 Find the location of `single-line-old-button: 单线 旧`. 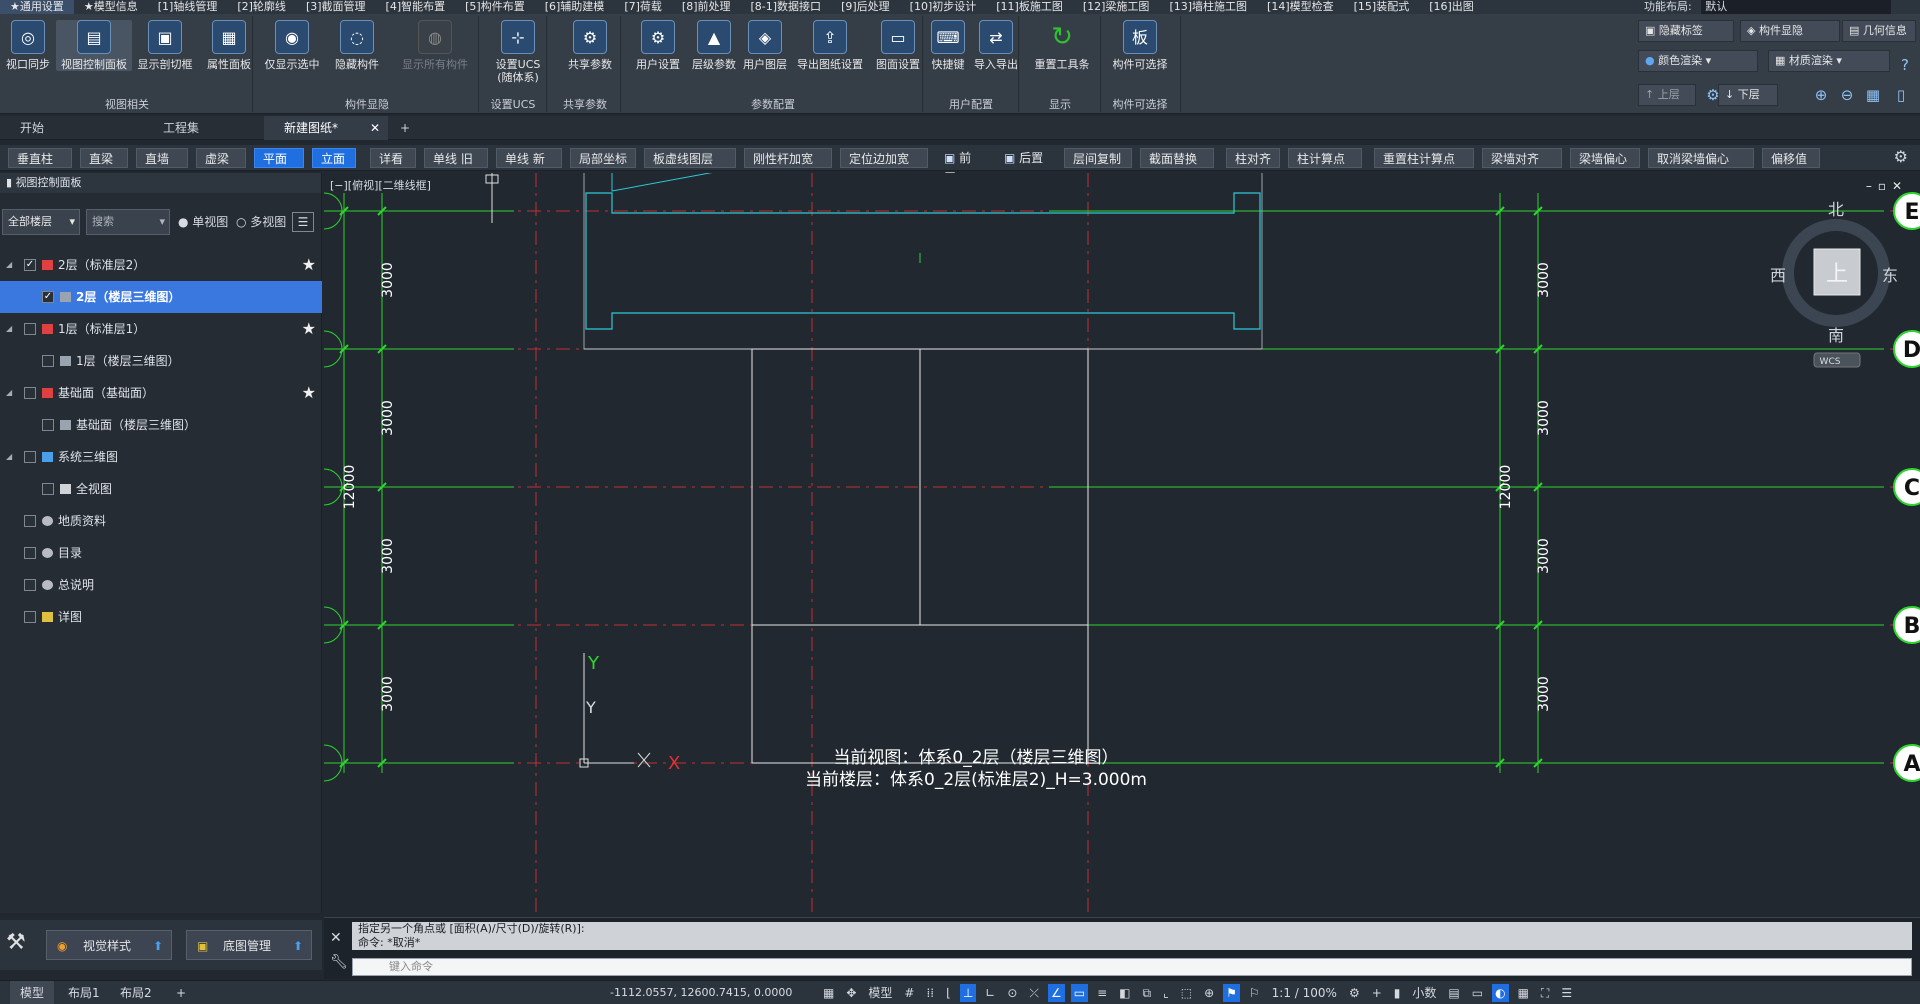

single-line-old-button: 单线 旧 is located at coordinates (456, 158).